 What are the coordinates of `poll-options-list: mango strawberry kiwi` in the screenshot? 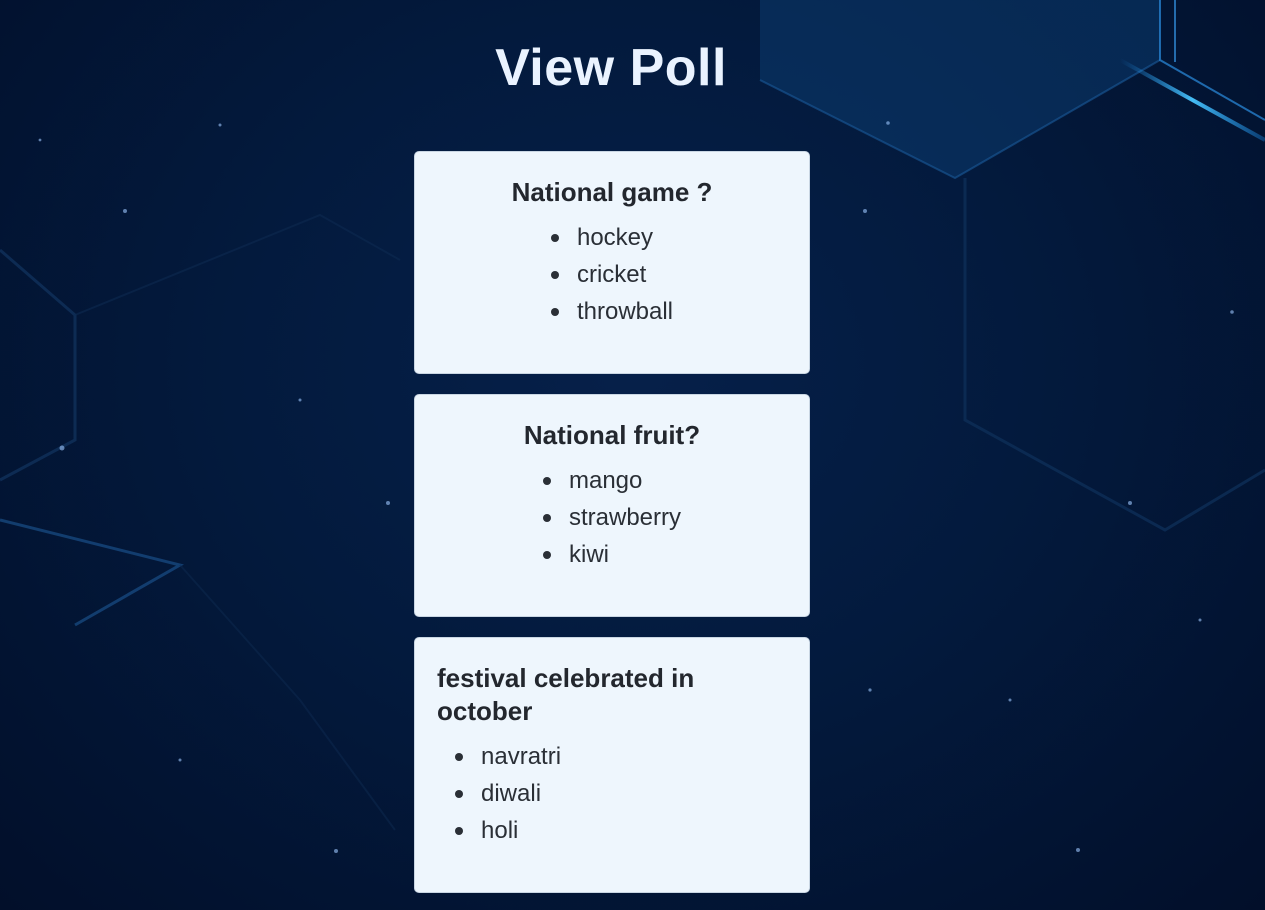 It's located at (611, 517).